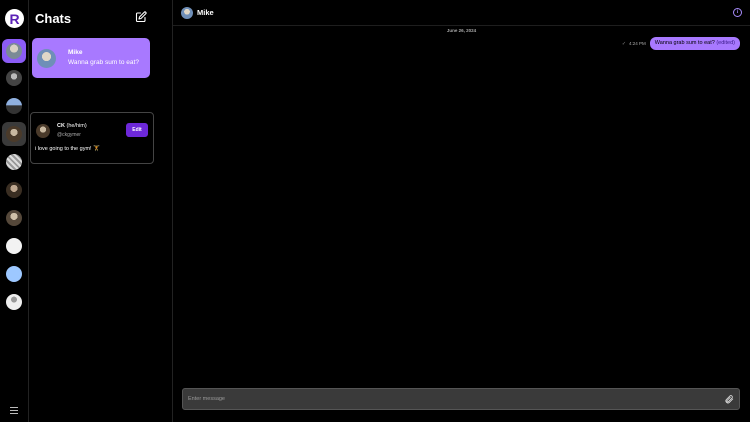 This screenshot has width=750, height=422. I want to click on conversation-avatar, so click(187, 13).